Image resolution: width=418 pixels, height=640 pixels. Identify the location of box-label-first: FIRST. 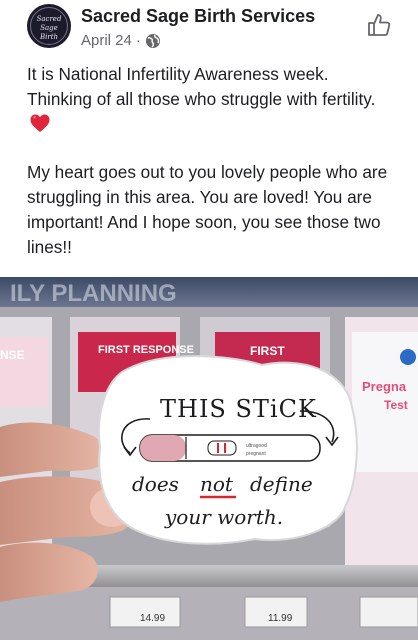
(267, 351).